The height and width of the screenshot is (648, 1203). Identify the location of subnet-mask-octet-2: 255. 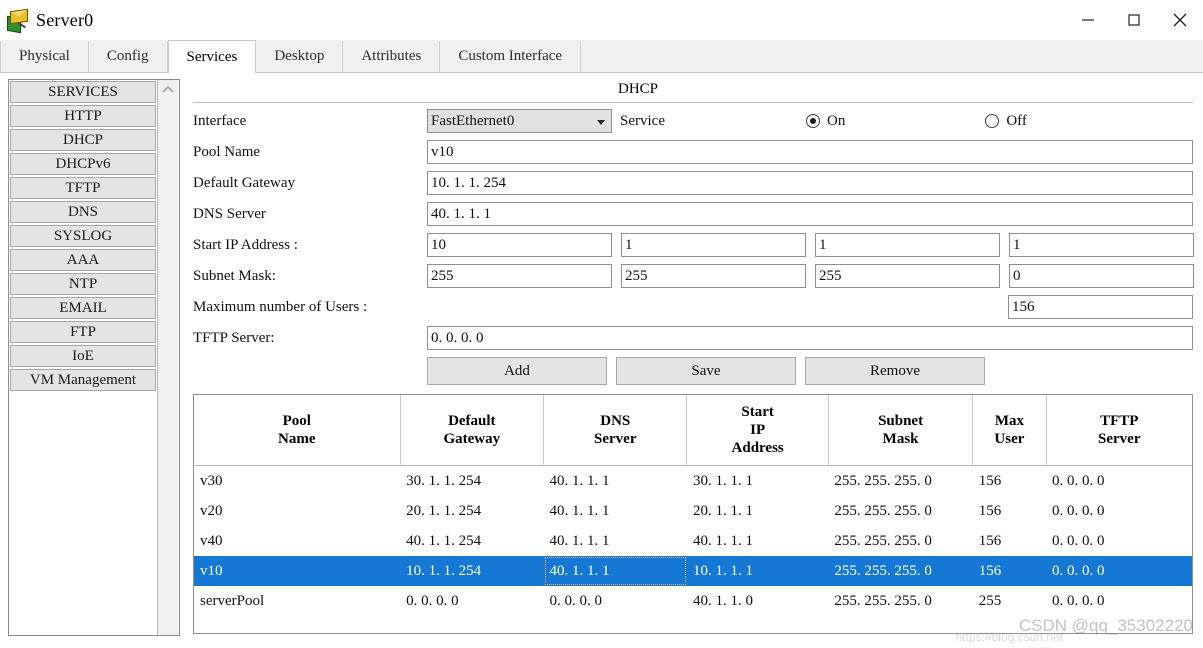
(713, 276).